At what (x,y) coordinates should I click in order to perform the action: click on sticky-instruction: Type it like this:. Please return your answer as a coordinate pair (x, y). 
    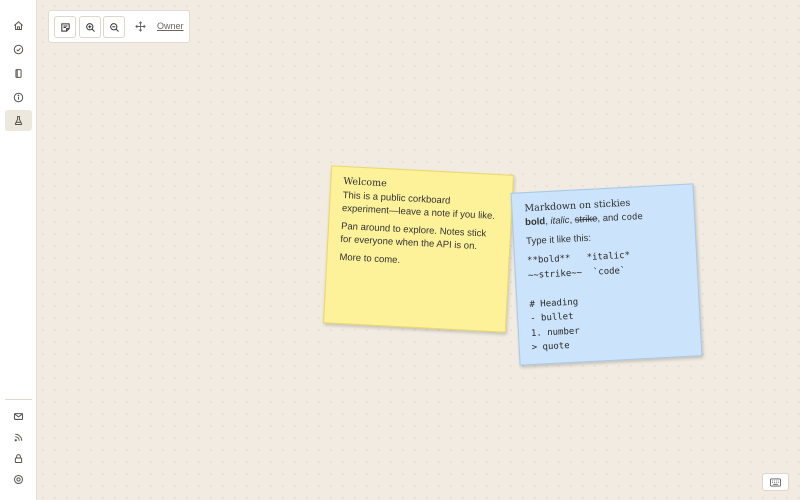
    Looking at the image, I should click on (558, 239).